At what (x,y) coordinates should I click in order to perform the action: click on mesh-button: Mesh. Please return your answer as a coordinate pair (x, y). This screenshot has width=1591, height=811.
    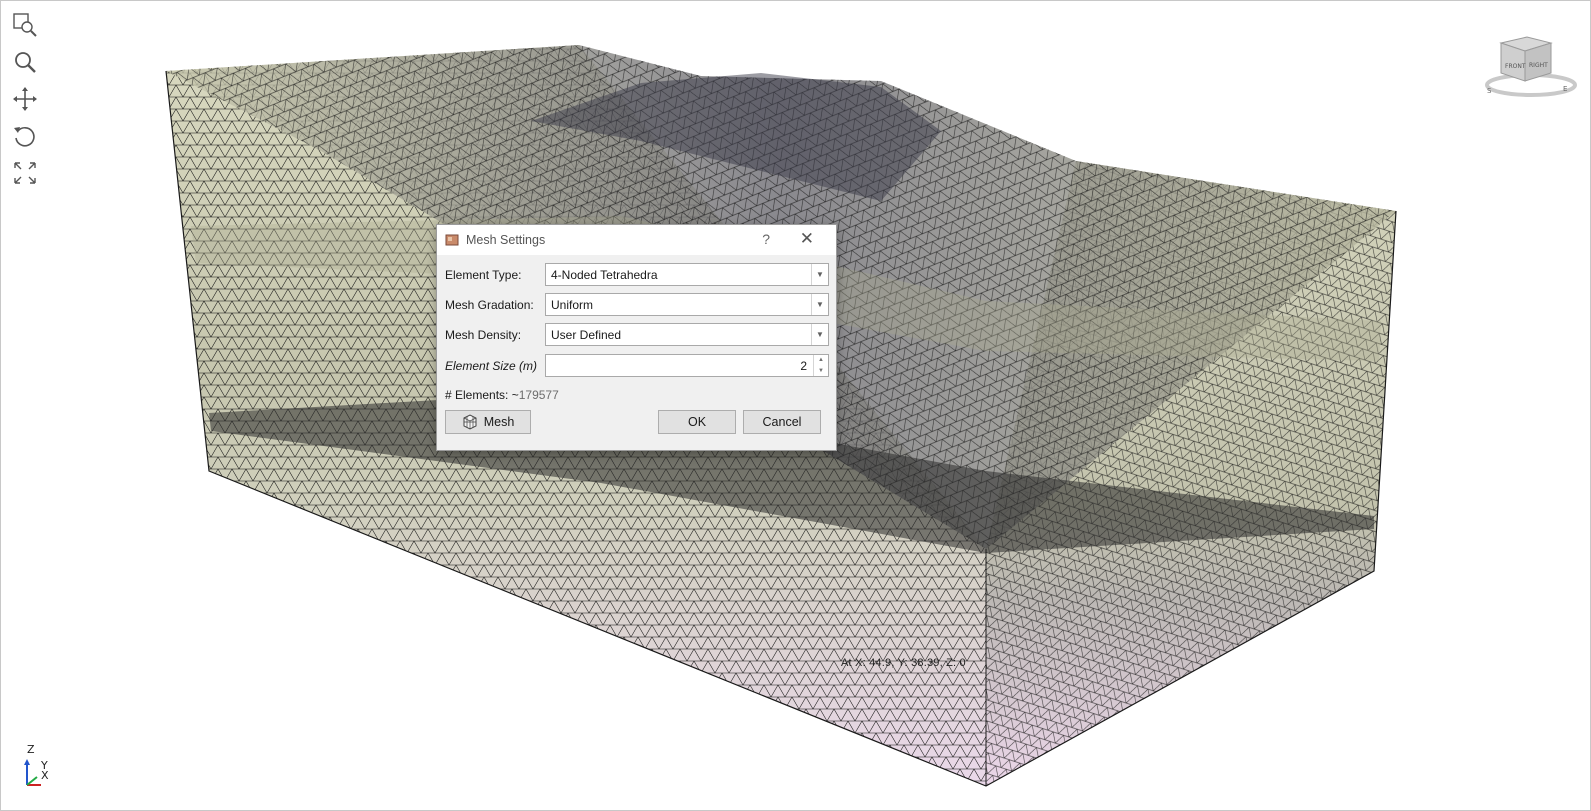
    Looking at the image, I should click on (488, 422).